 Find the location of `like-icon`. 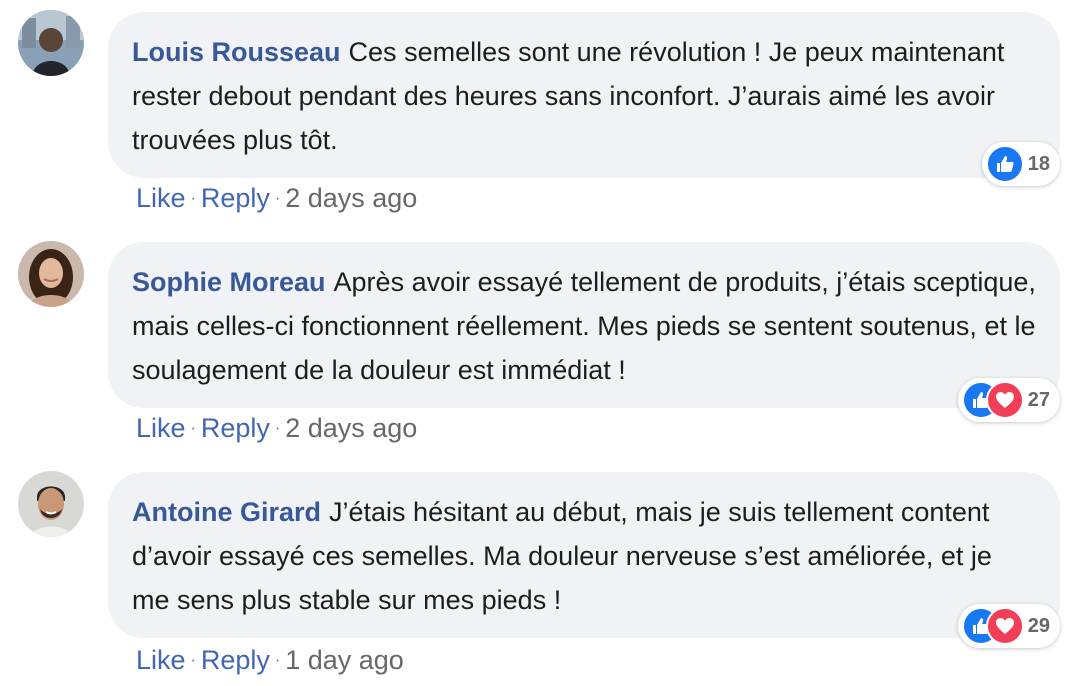

like-icon is located at coordinates (1004, 164).